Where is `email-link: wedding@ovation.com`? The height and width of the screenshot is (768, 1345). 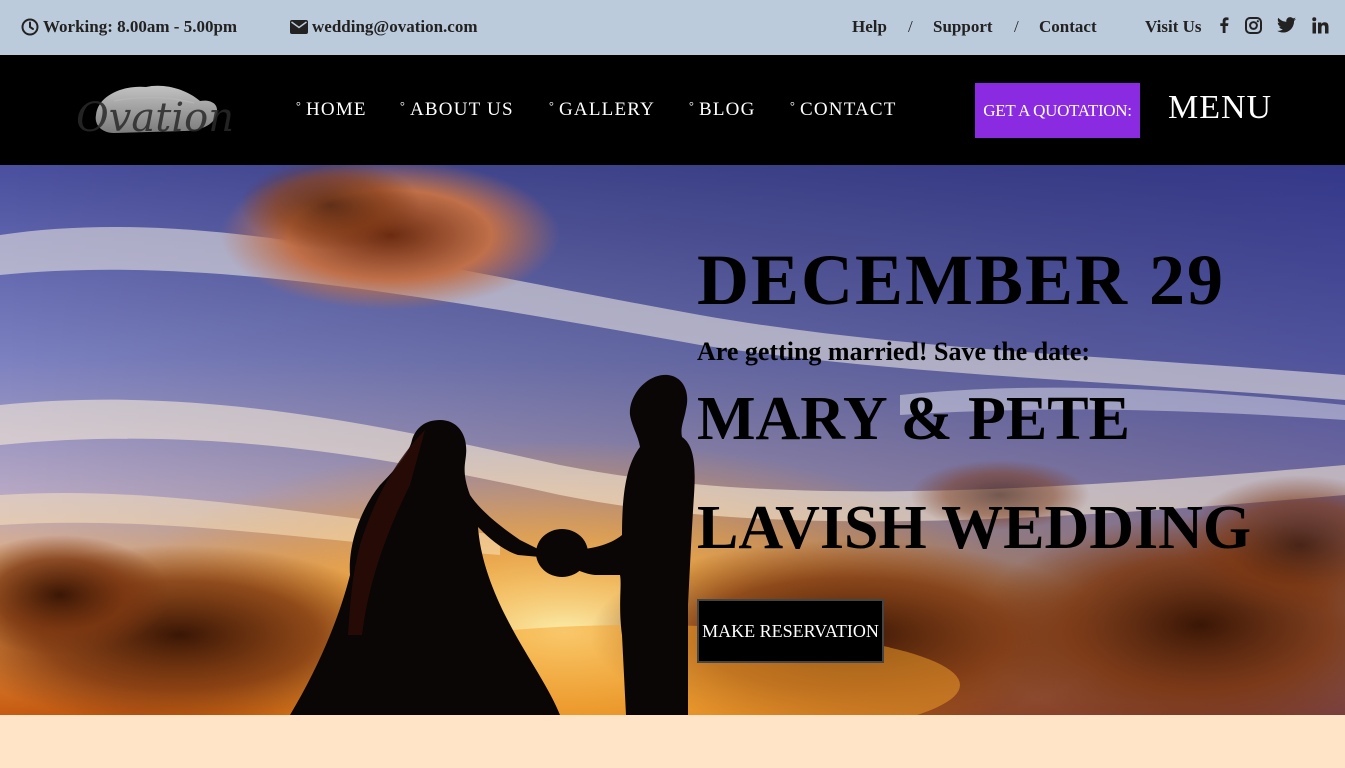 email-link: wedding@ovation.com is located at coordinates (384, 27).